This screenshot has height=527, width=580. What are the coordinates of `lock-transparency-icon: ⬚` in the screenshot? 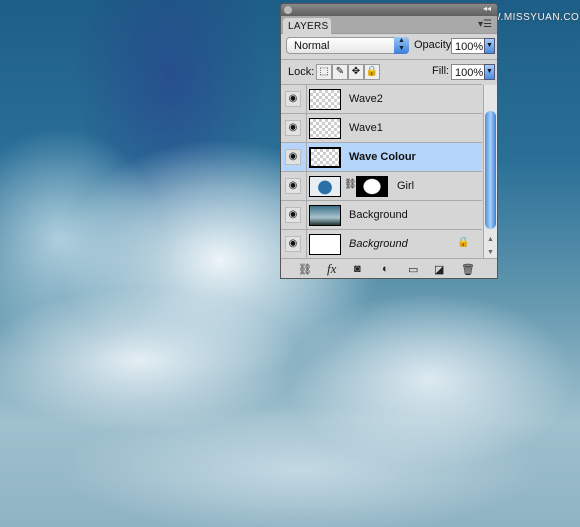 It's located at (324, 72).